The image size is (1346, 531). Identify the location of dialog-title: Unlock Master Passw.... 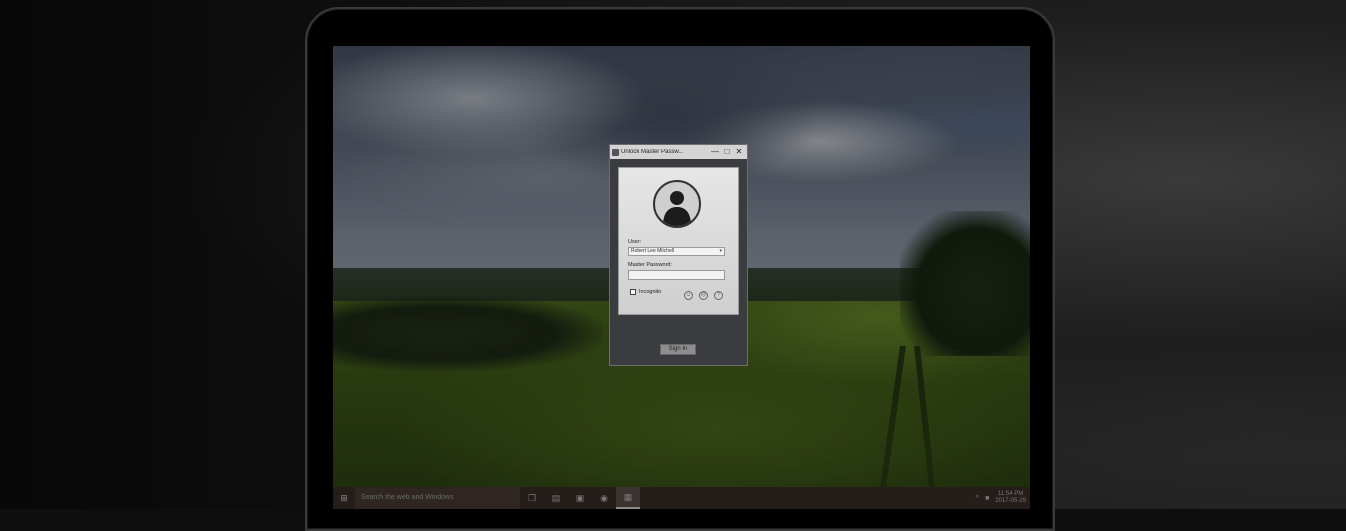
(652, 152).